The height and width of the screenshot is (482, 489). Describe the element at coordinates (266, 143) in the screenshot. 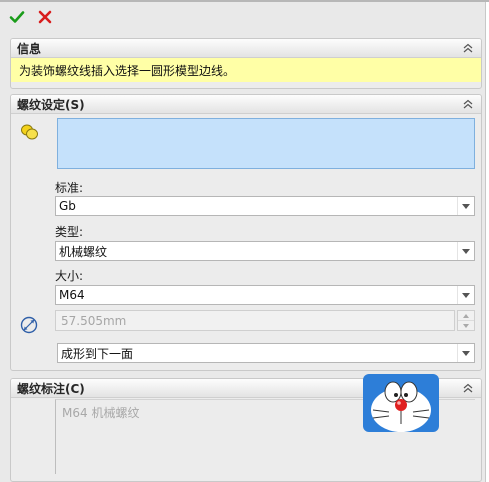

I see `edge-selection-box` at that location.